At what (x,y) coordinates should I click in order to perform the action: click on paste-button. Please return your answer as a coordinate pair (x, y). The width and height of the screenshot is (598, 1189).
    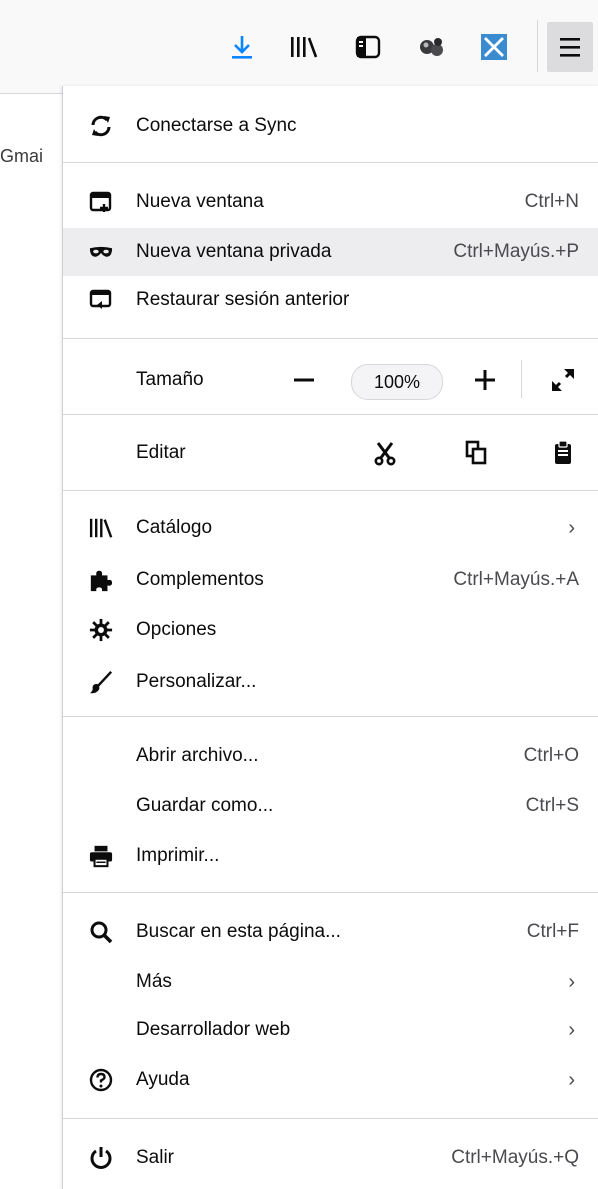
    Looking at the image, I should click on (563, 453).